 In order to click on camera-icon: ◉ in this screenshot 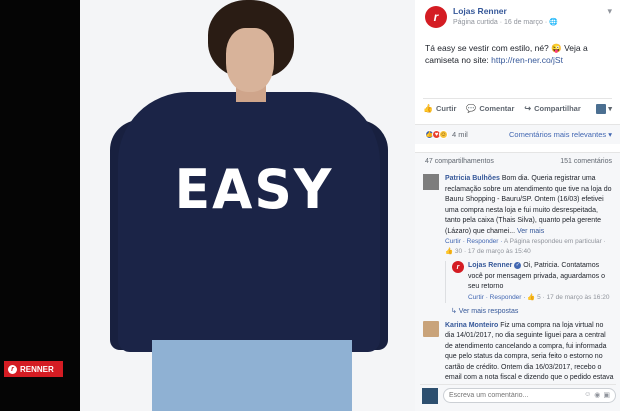, I will do `click(597, 395)`.